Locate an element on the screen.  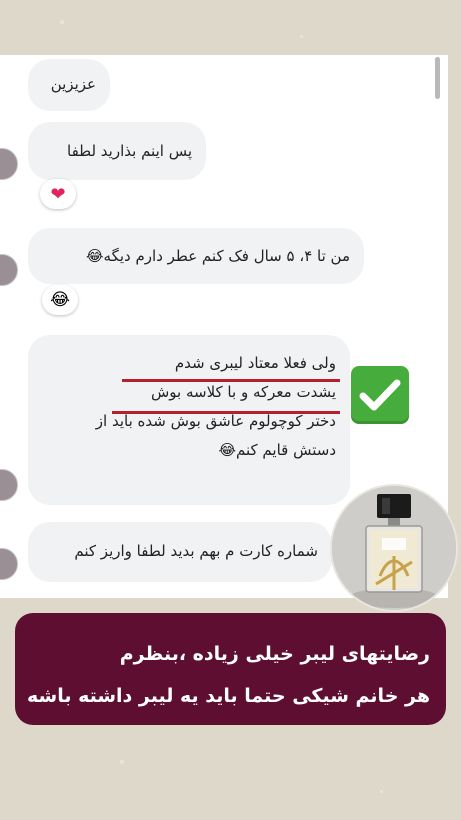
check-mark-icon is located at coordinates (380, 395).